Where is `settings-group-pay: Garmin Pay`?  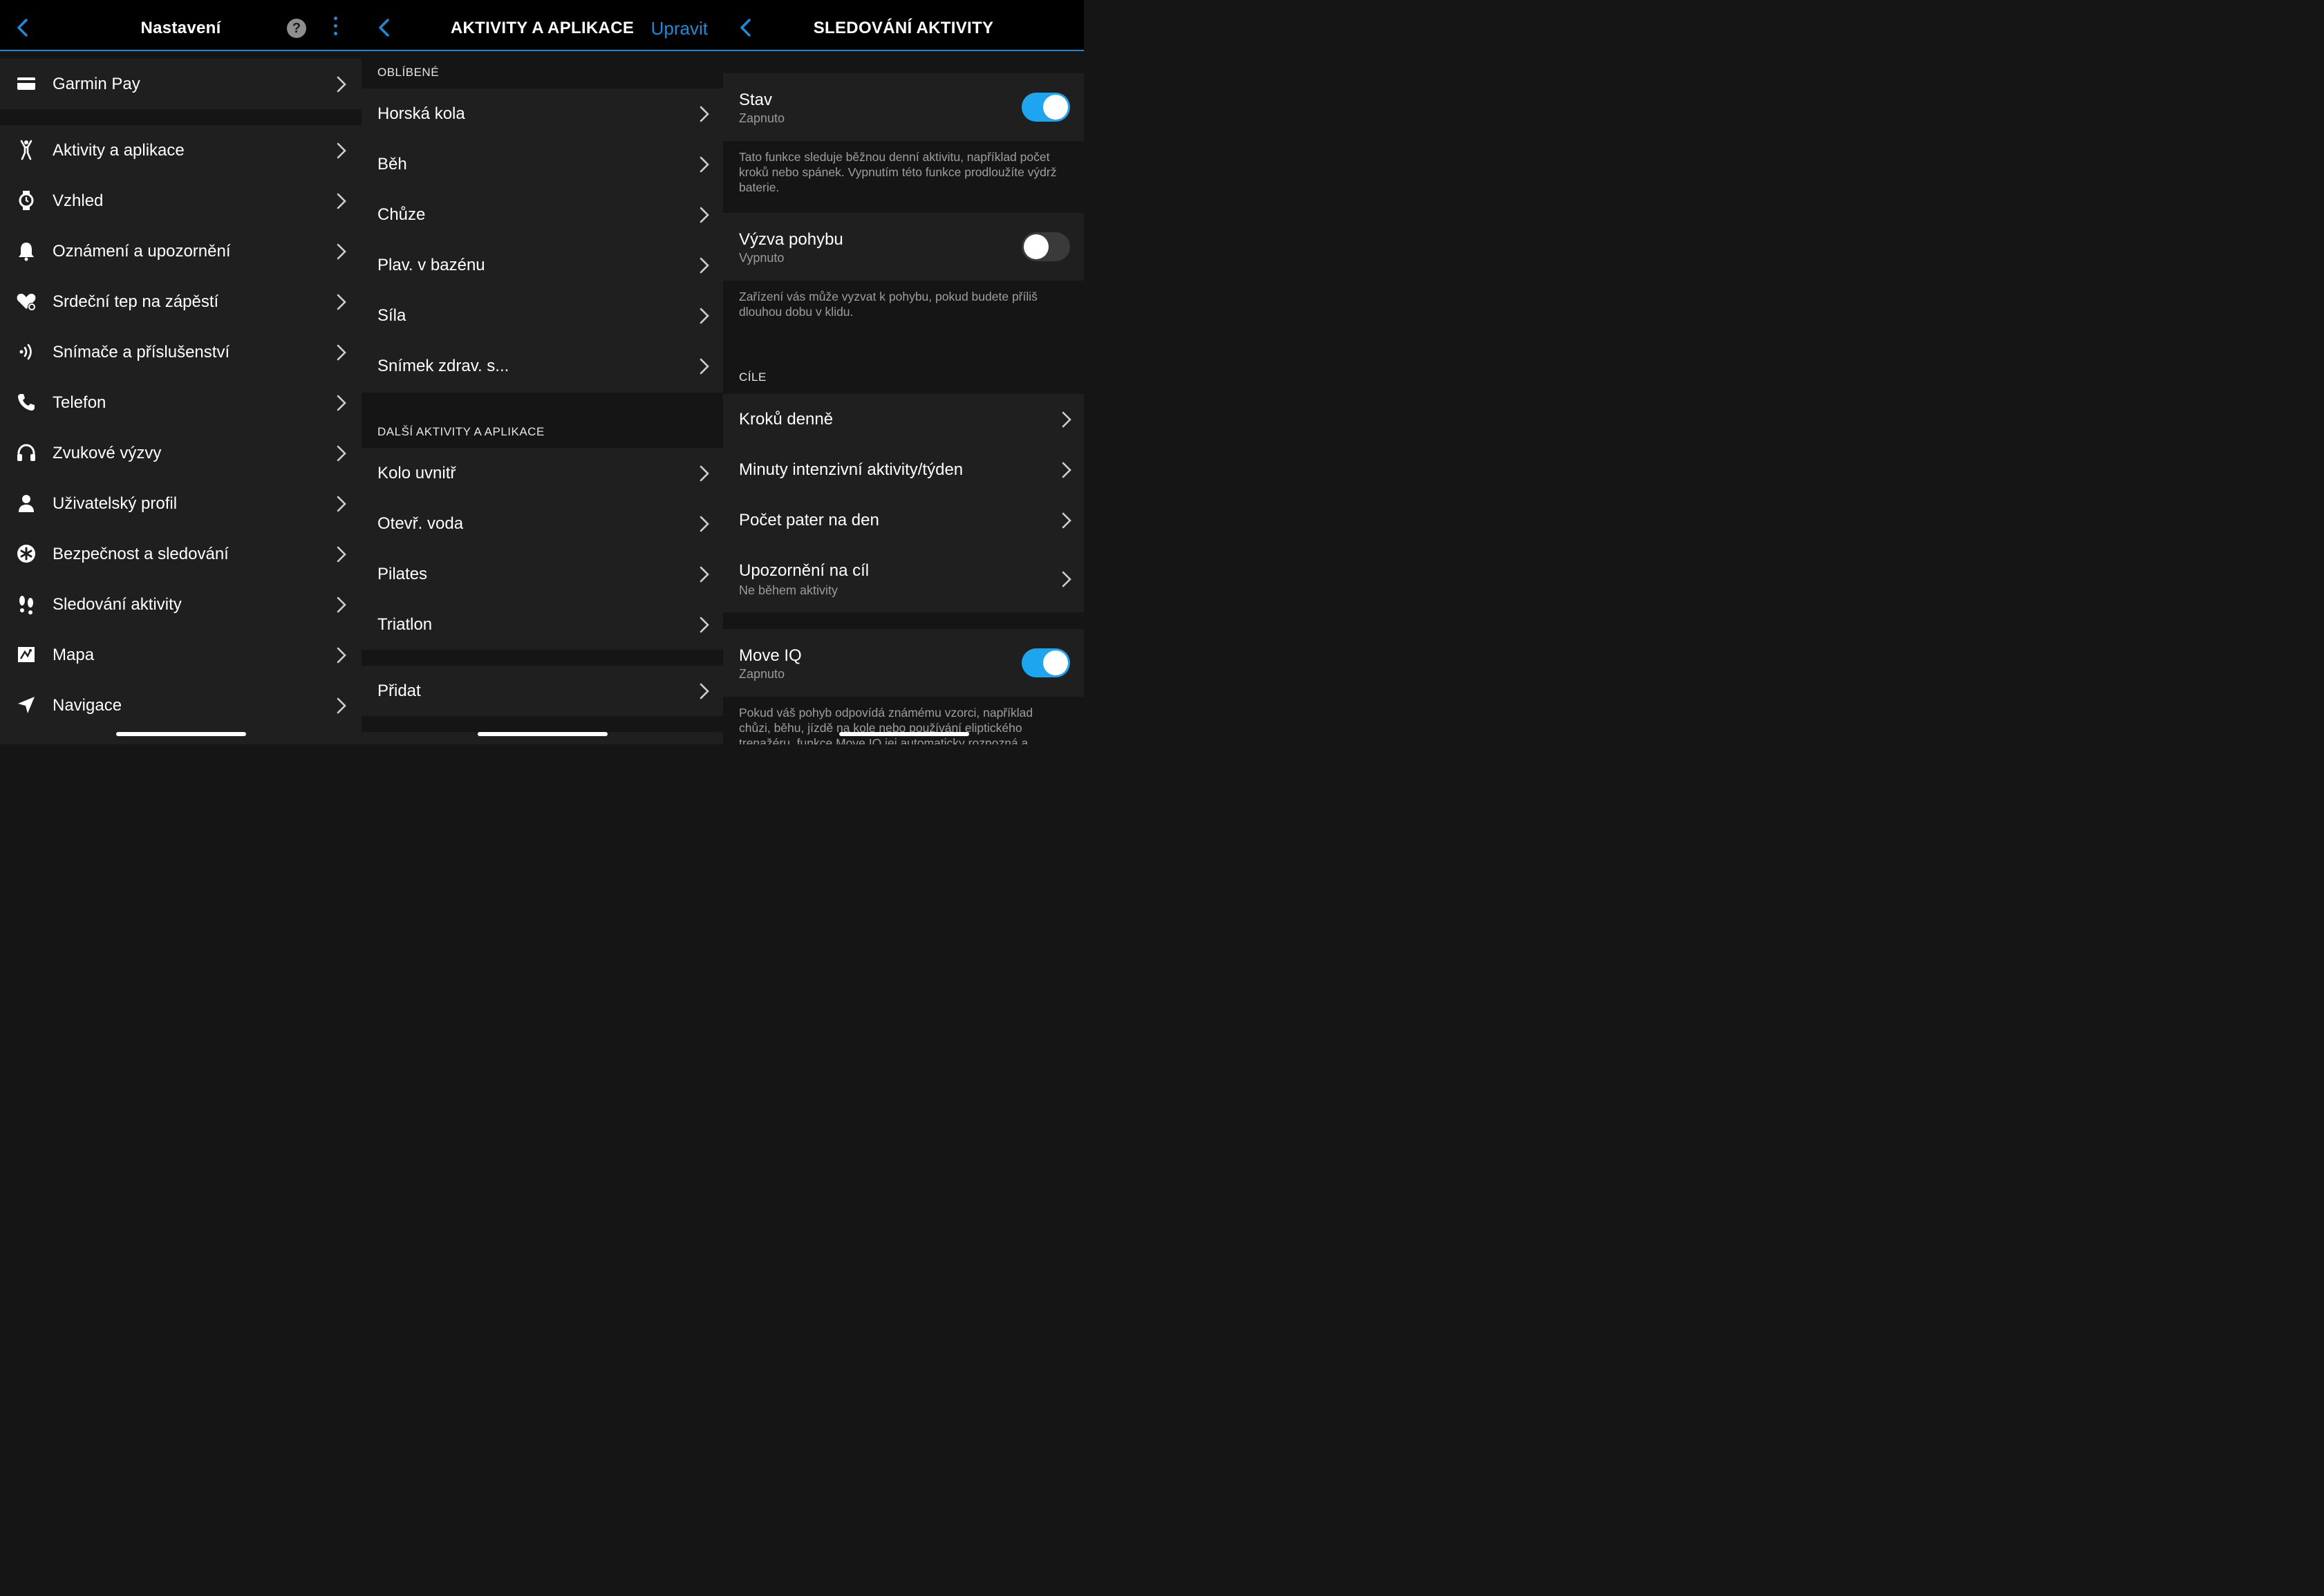
settings-group-pay: Garmin Pay is located at coordinates (181, 84).